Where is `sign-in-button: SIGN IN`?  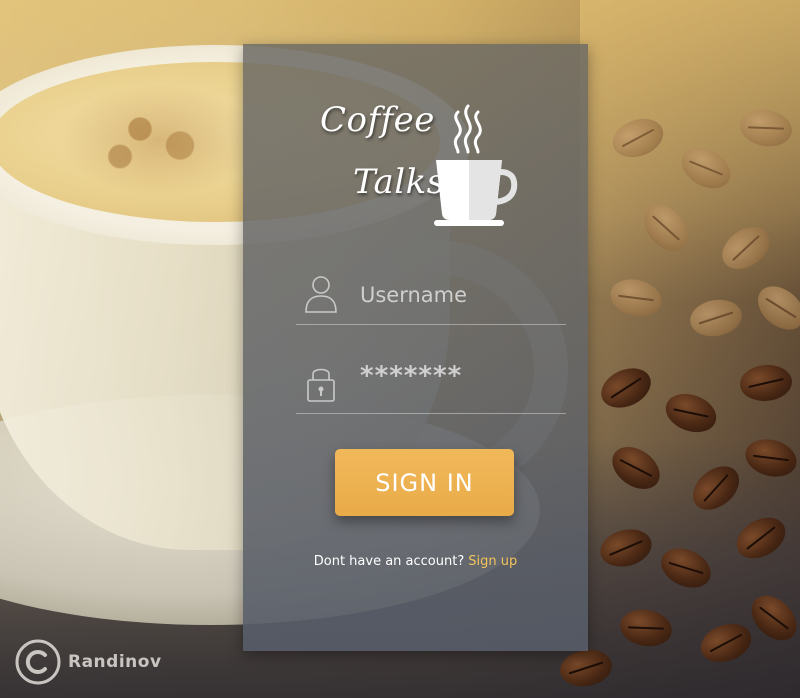
sign-in-button: SIGN IN is located at coordinates (424, 482).